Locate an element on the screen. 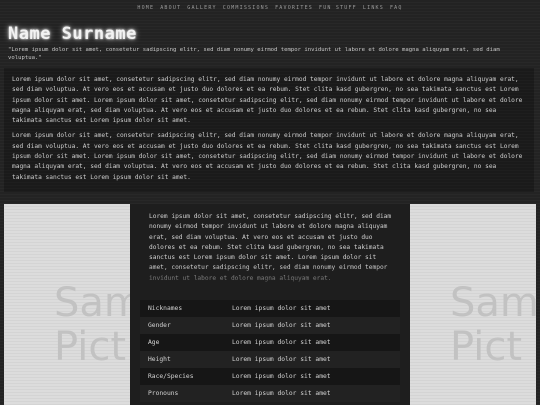 The height and width of the screenshot is (405, 540). stat-label: Pronouns is located at coordinates (182, 393).